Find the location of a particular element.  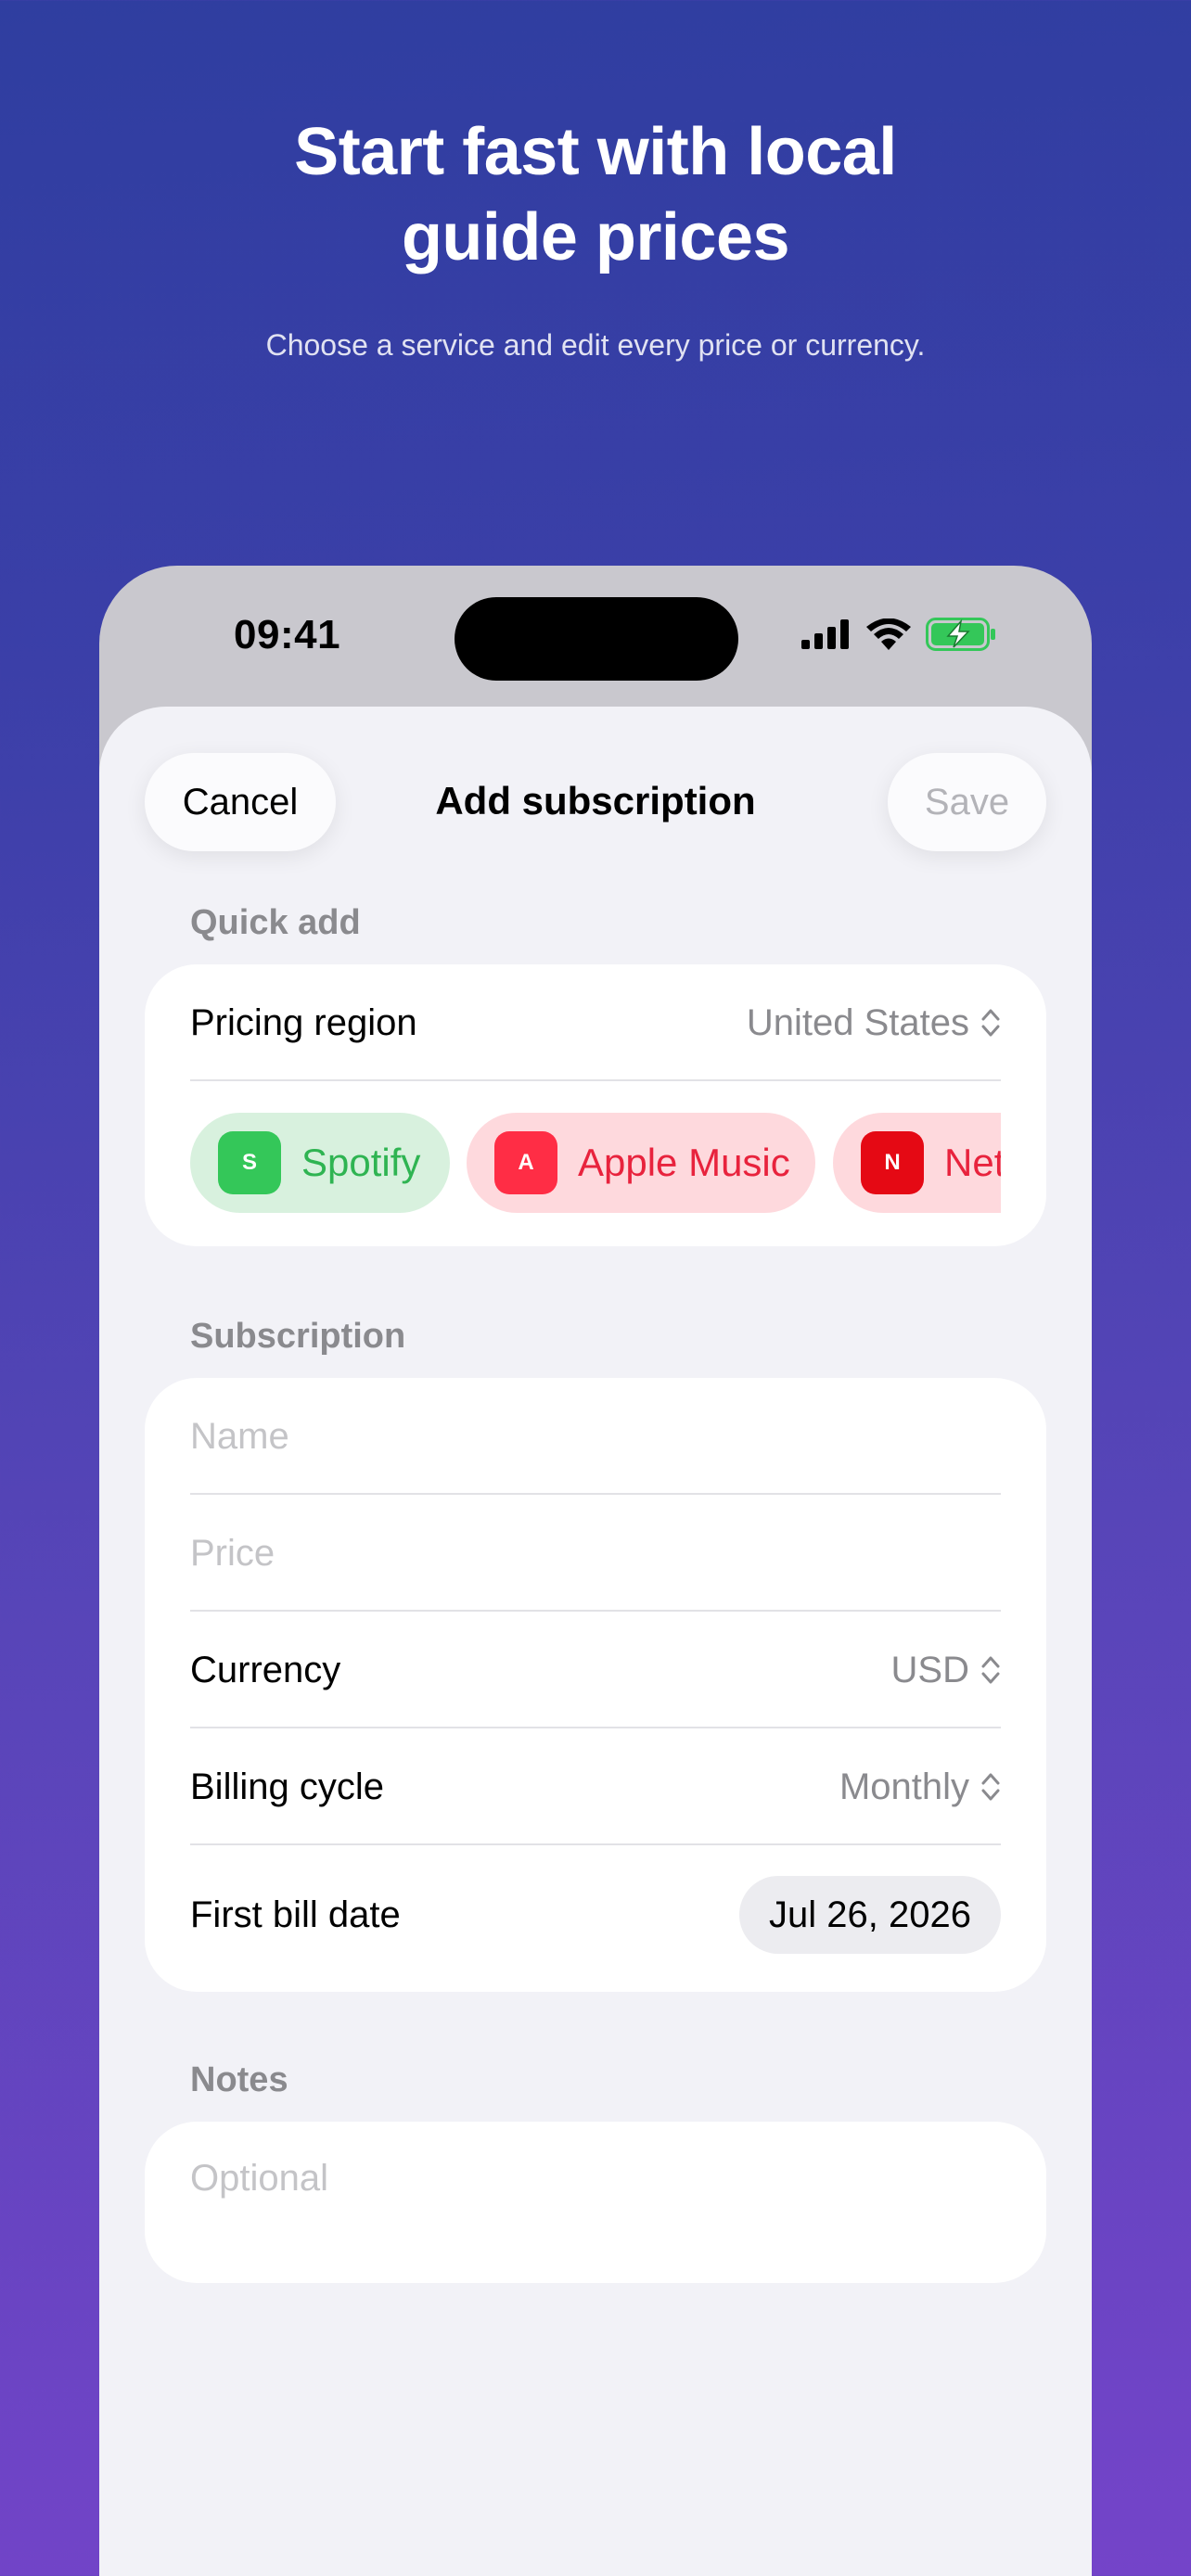

currency-value: USD is located at coordinates (929, 1669).